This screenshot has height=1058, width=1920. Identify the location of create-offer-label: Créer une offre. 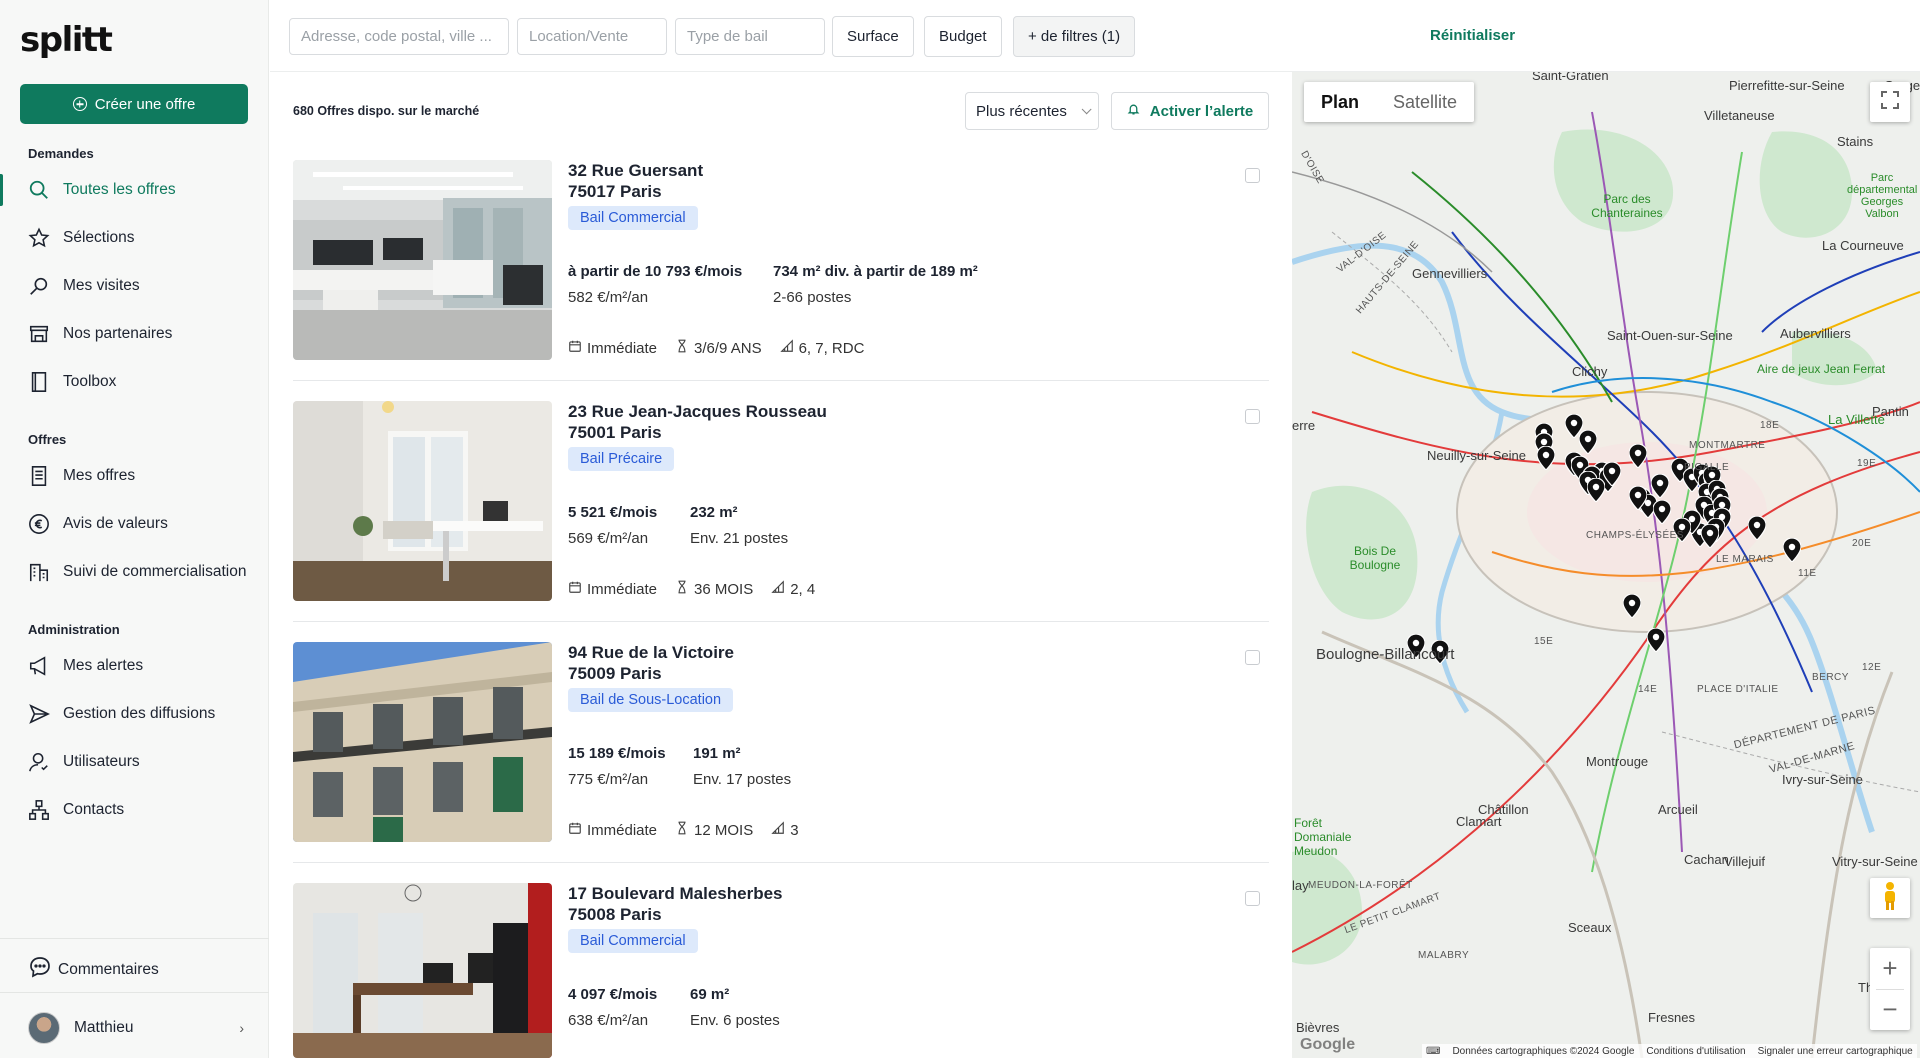
(145, 104).